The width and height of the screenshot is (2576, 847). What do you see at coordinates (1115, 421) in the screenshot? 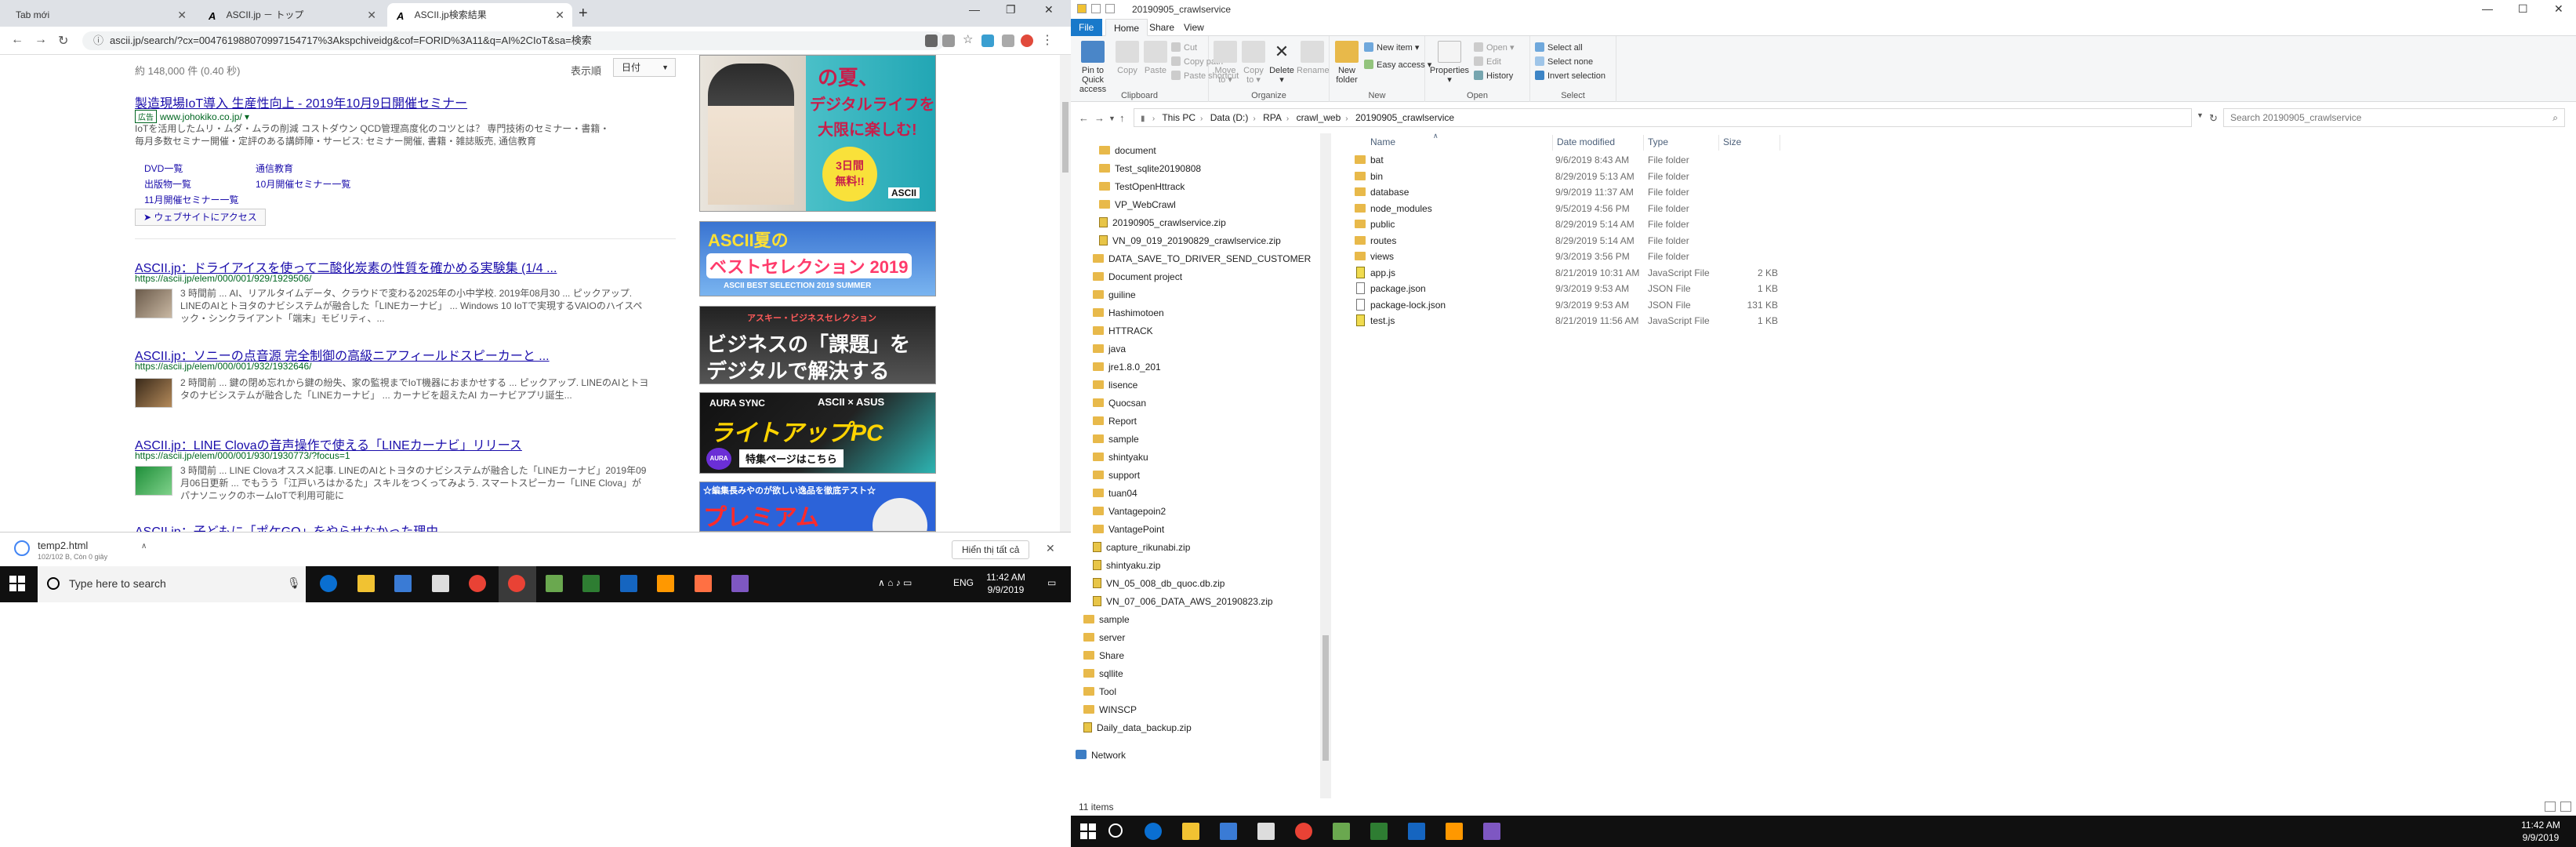
I see `nav-tree-item: Report` at bounding box center [1115, 421].